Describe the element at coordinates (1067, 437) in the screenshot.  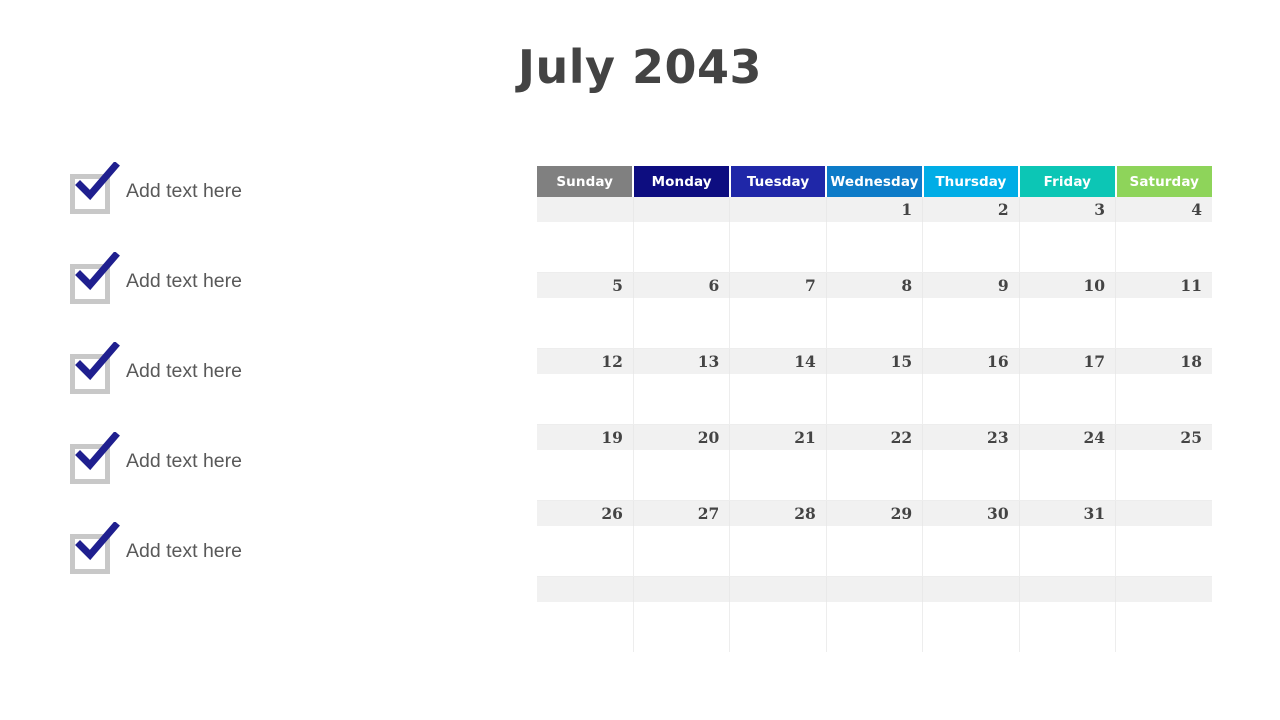
I see `day-cell-24: 24` at that location.